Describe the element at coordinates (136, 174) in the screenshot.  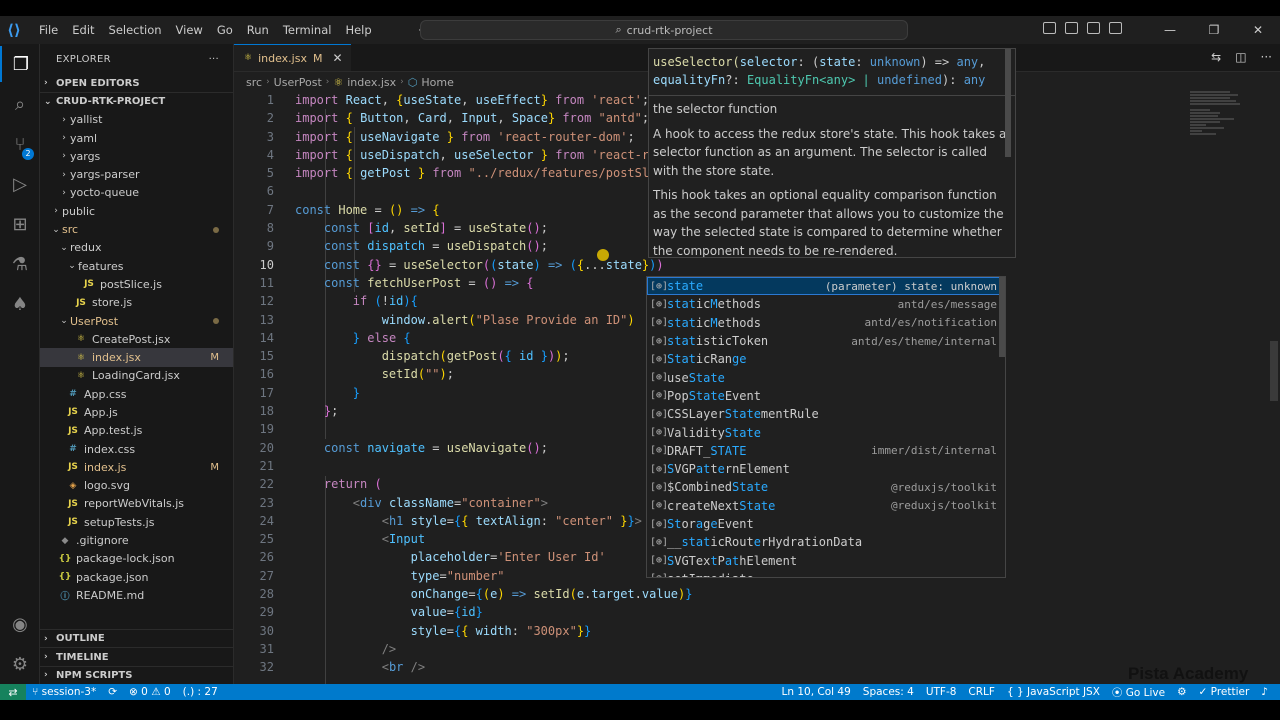
I see `tree-folder: › yargs-parser` at that location.